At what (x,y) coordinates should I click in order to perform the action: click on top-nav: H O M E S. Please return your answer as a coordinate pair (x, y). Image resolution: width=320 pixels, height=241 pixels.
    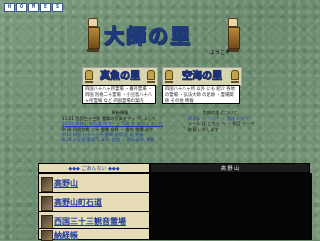
    Looking at the image, I should click on (33, 7).